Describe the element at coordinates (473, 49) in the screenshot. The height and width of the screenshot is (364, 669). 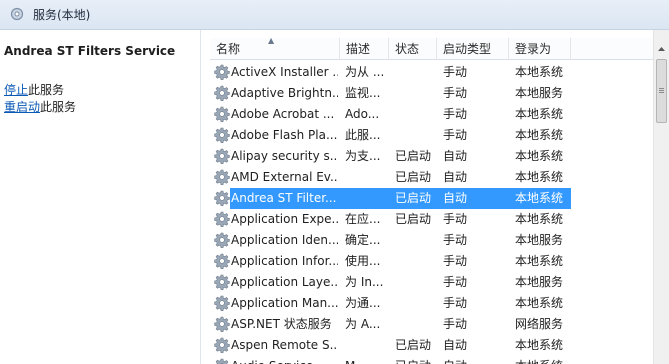
I see `column-startup-type: 启动类型` at that location.